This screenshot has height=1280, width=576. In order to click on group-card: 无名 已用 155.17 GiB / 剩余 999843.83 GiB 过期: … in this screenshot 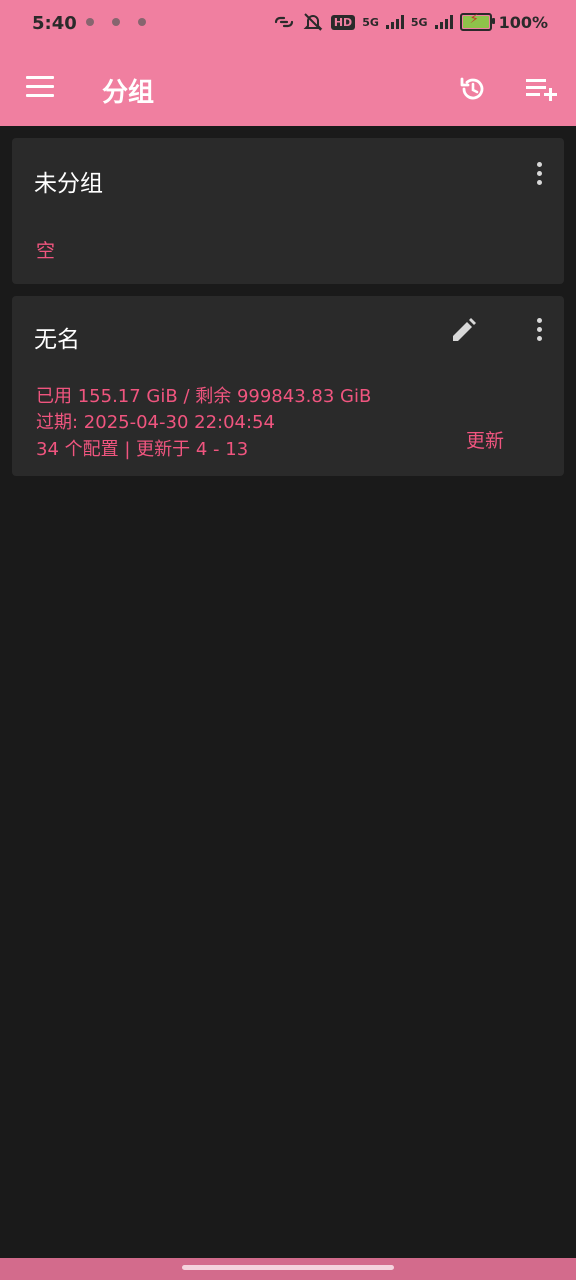, I will do `click(288, 386)`.